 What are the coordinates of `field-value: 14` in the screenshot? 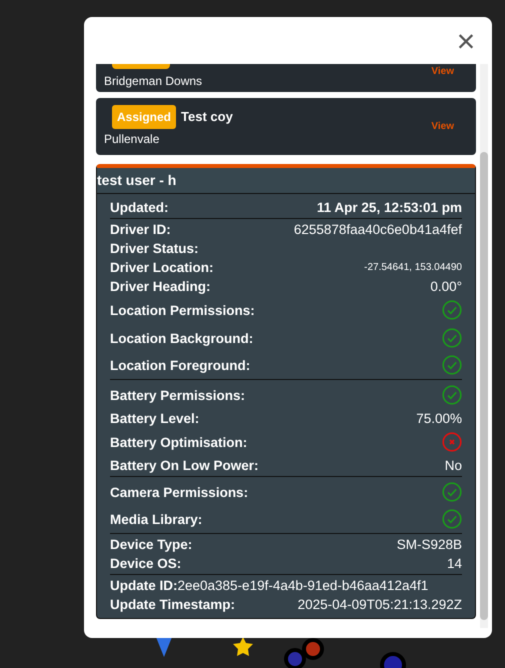 It's located at (454, 564).